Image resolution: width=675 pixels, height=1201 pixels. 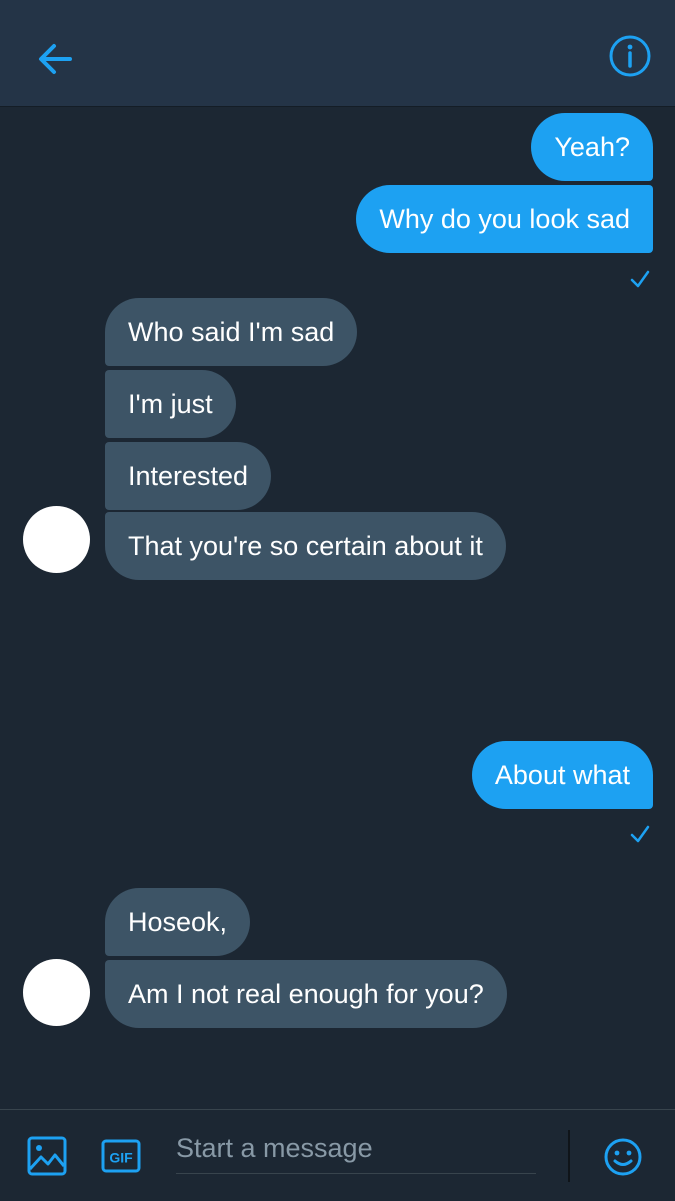 I want to click on message-text: Hoseok,, so click(x=178, y=922).